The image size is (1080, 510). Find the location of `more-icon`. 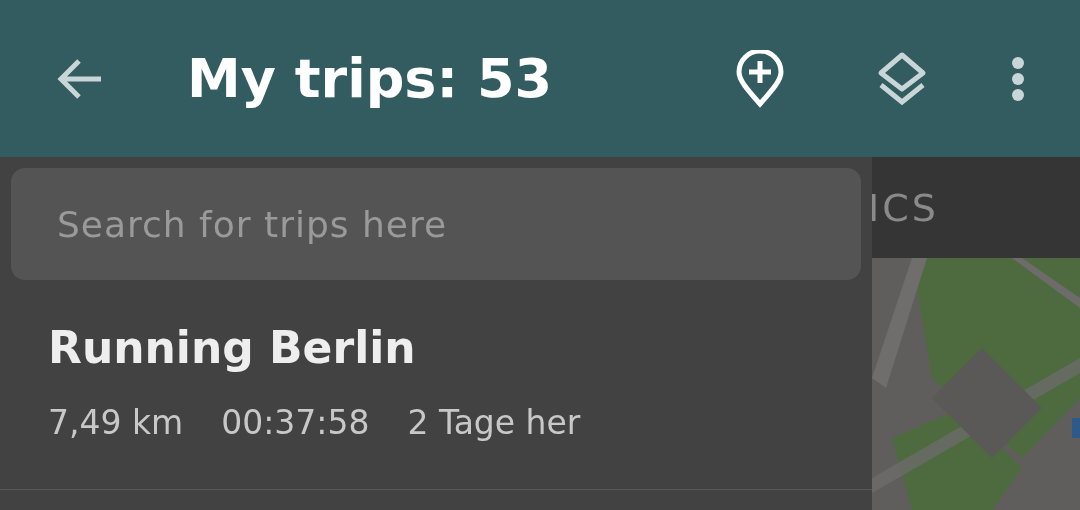

more-icon is located at coordinates (1018, 78).